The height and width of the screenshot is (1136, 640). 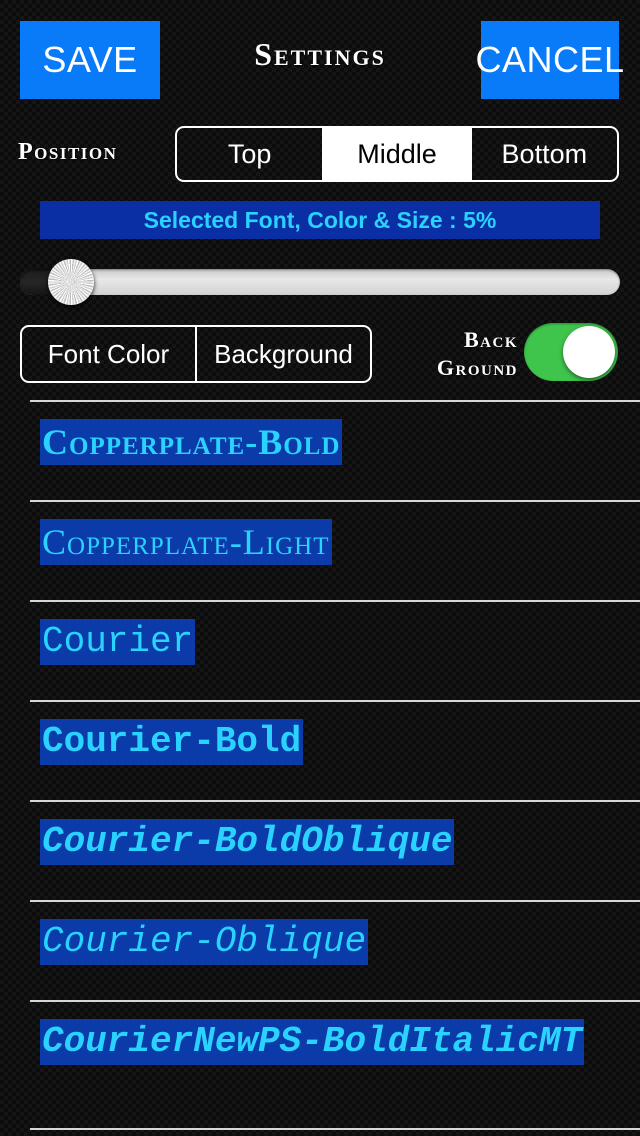 What do you see at coordinates (320, 59) in the screenshot?
I see `header-bar: SAVE Settings CANCEL` at bounding box center [320, 59].